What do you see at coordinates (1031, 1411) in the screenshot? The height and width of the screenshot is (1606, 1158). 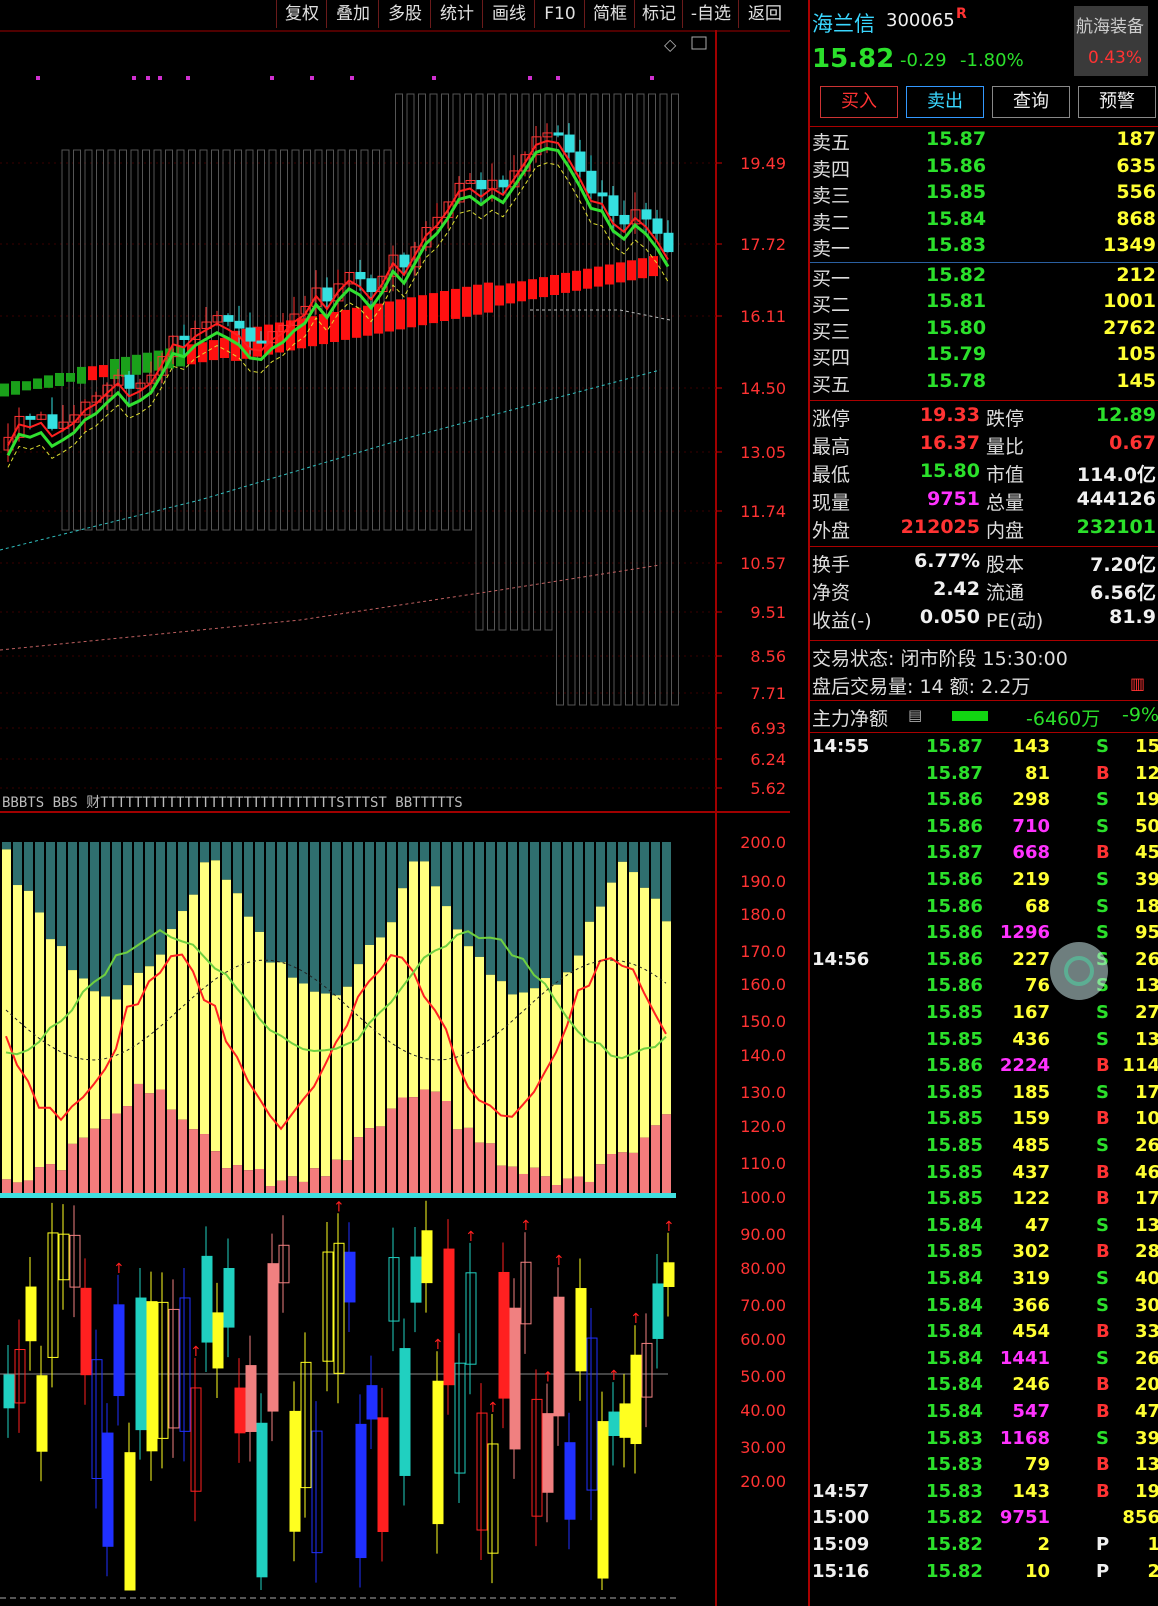 I see `trade-volume: 547` at bounding box center [1031, 1411].